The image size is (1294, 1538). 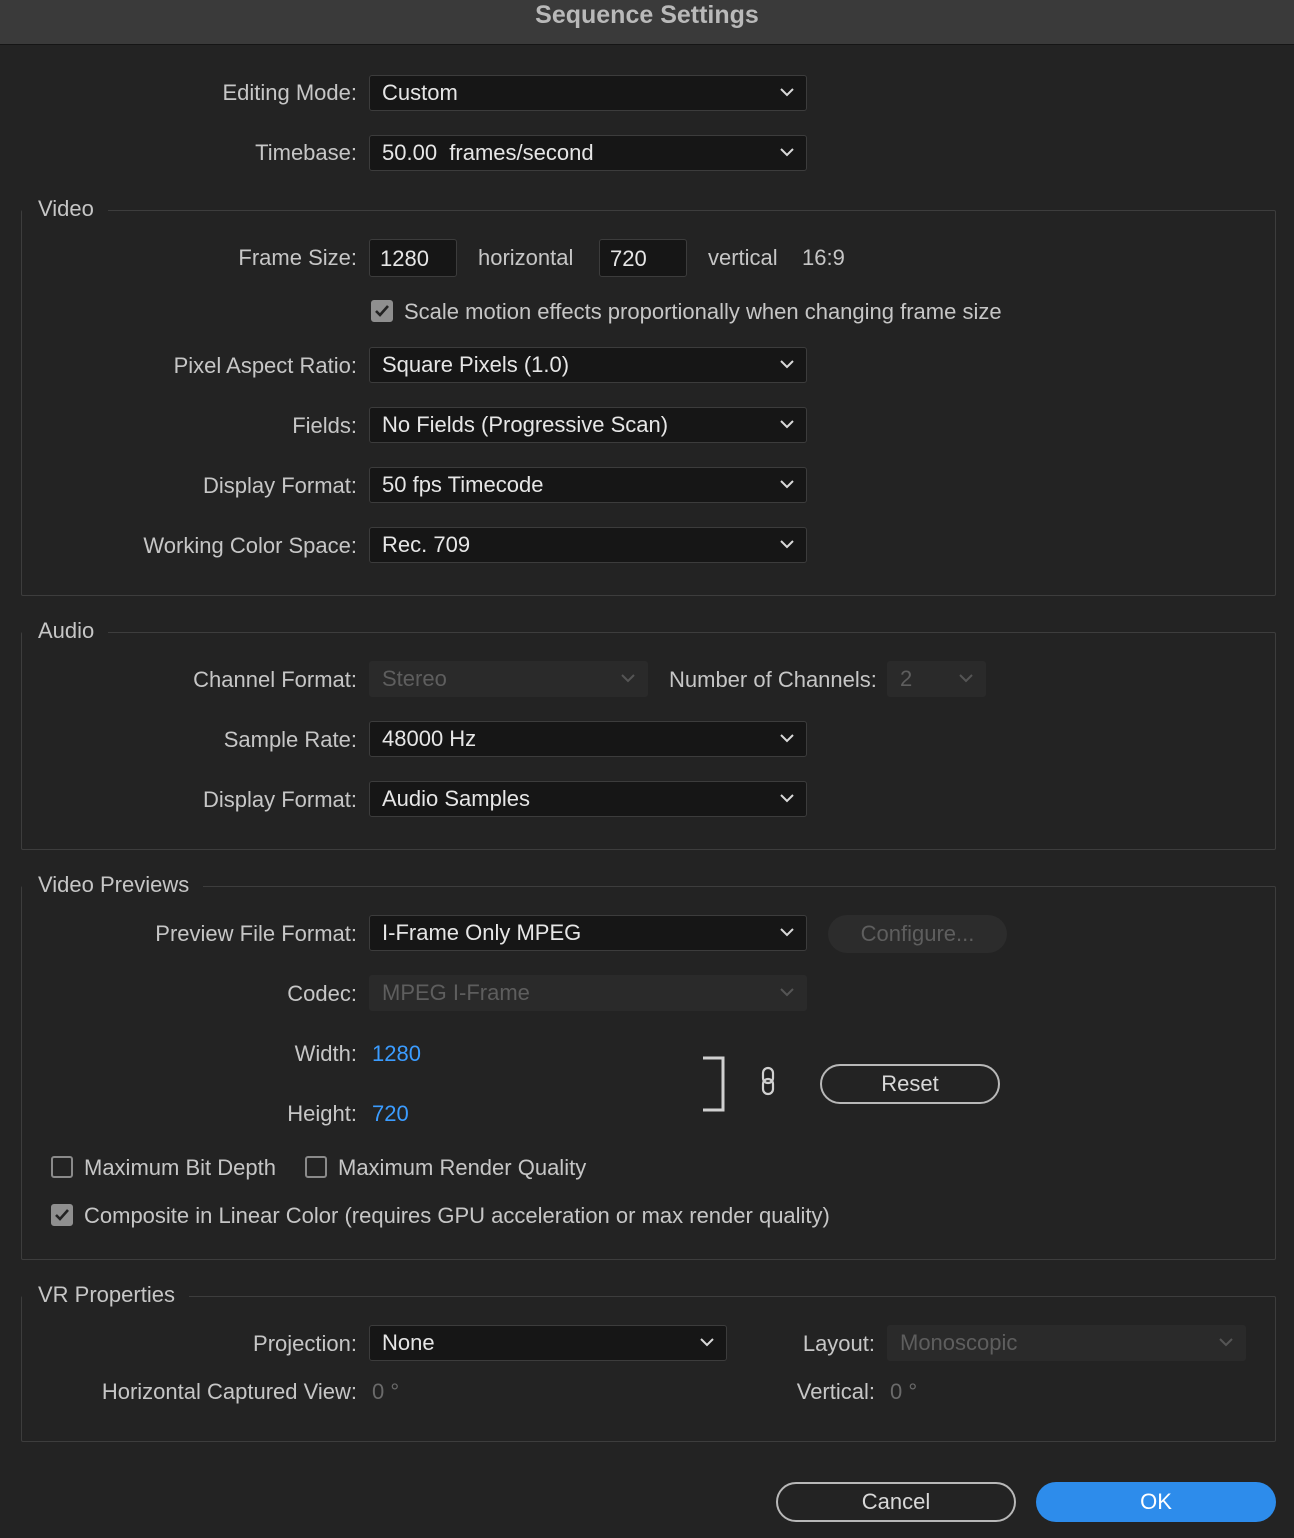 What do you see at coordinates (456, 992) in the screenshot?
I see `codec-value: MPEG I-Frame` at bounding box center [456, 992].